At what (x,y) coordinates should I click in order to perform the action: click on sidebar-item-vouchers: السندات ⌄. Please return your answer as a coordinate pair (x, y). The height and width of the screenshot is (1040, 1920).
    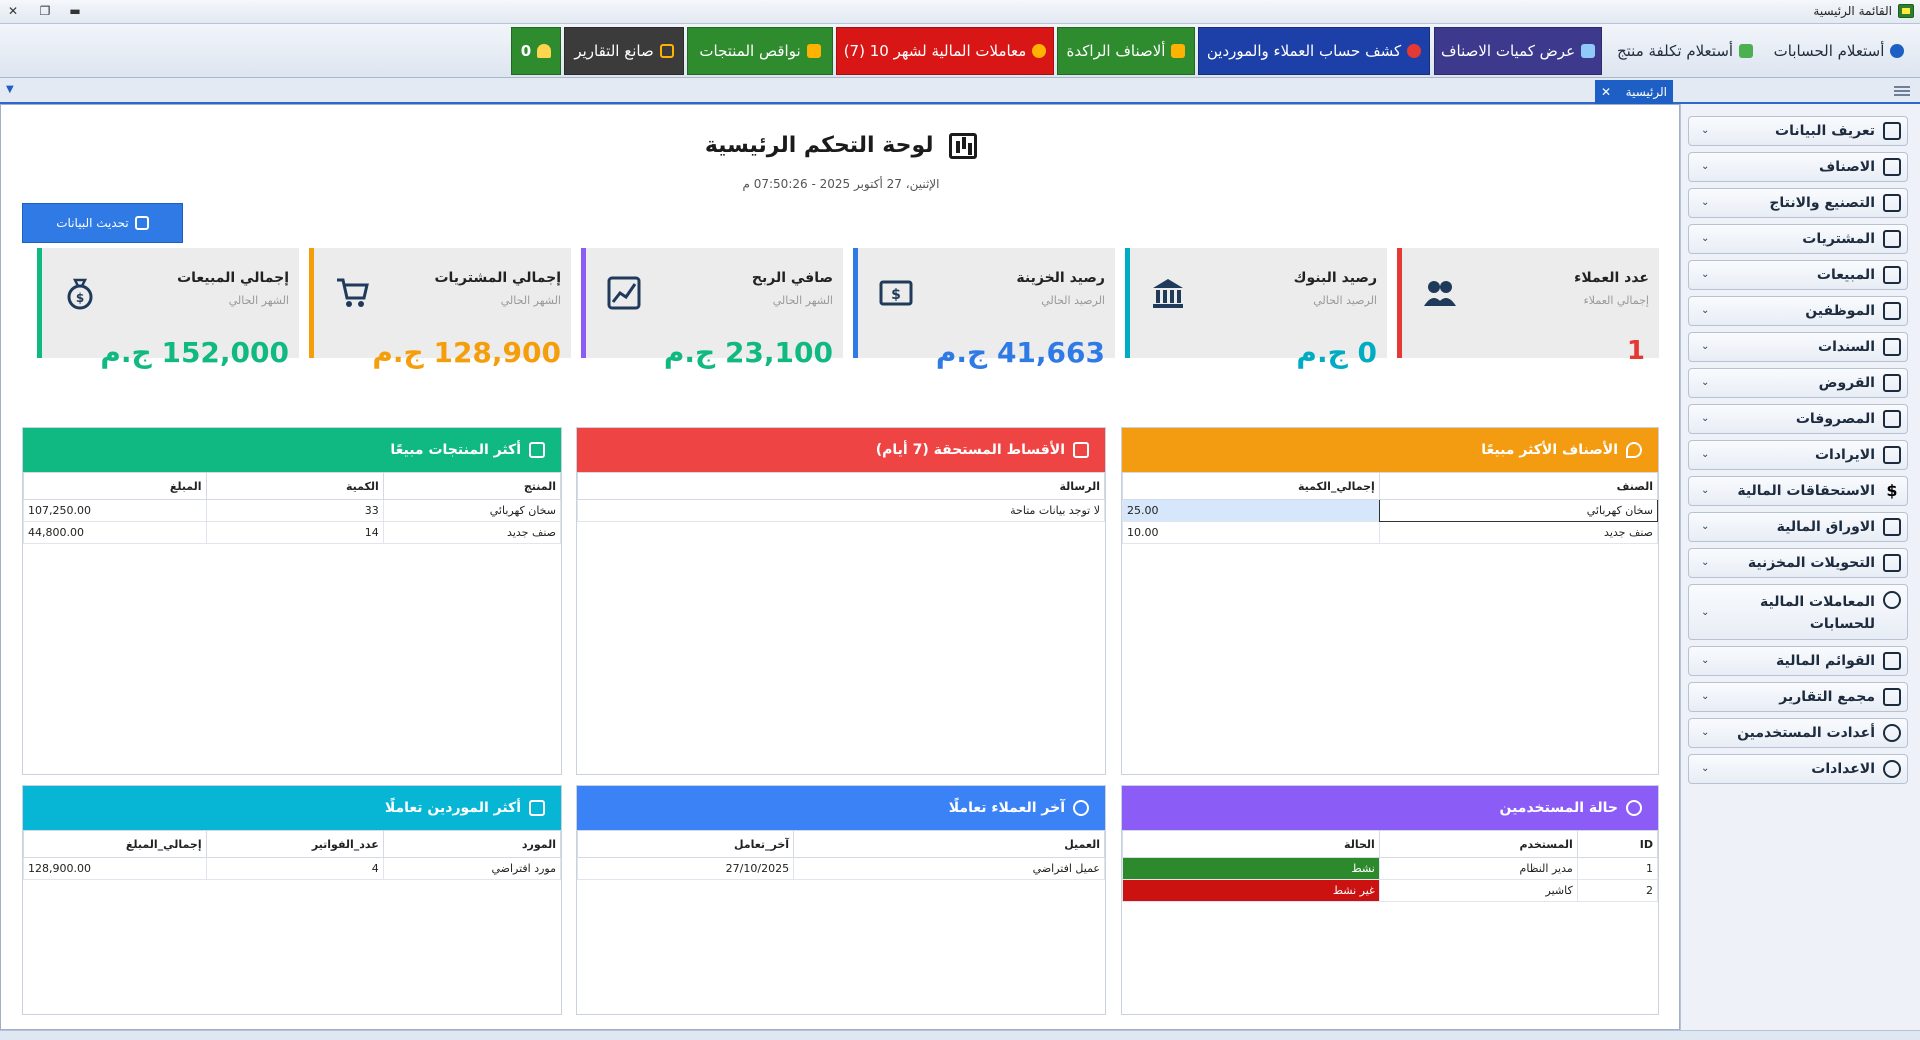
    Looking at the image, I should click on (1798, 347).